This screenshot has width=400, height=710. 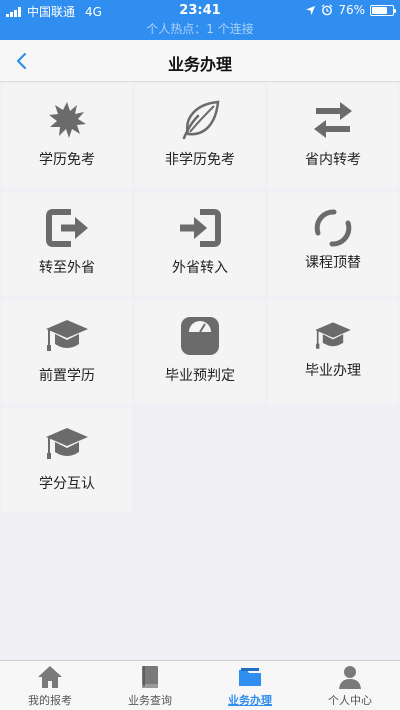 I want to click on tab-label: 个人中心, so click(x=350, y=700).